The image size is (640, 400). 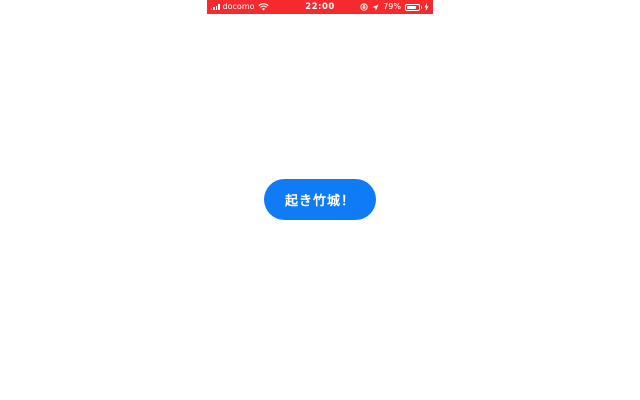 What do you see at coordinates (426, 7) in the screenshot?
I see `charging-icon` at bounding box center [426, 7].